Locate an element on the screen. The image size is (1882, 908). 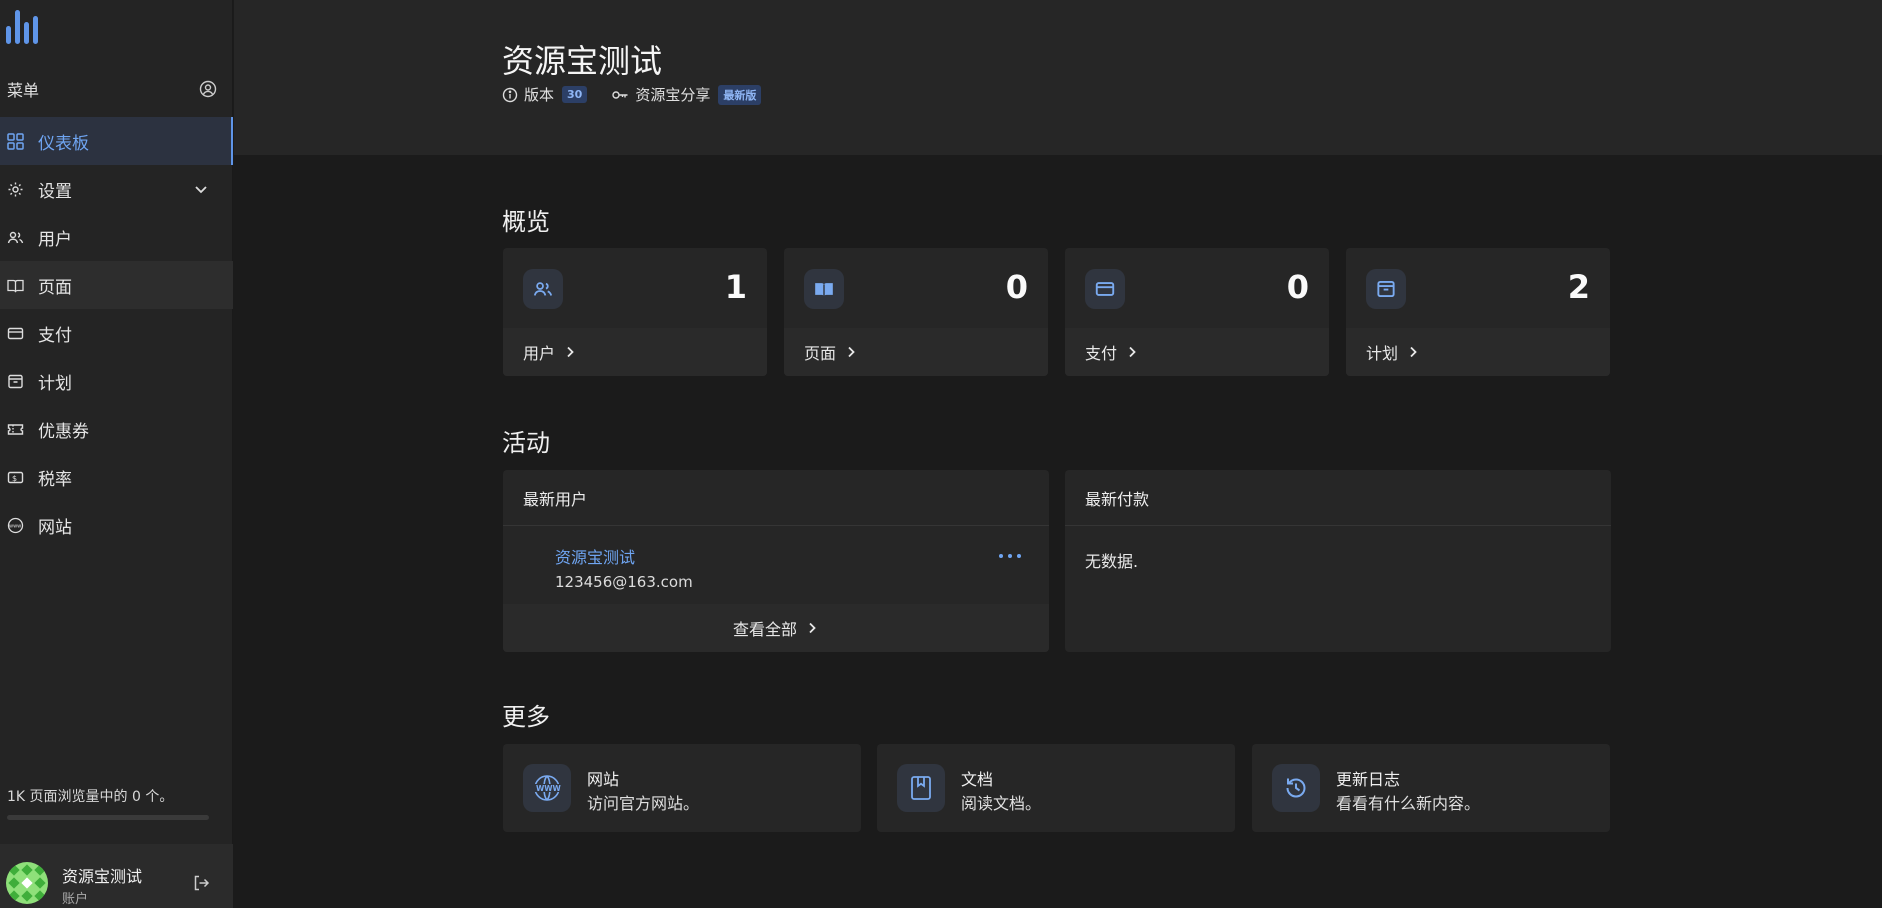
www-icon: WWW is located at coordinates (547, 788).